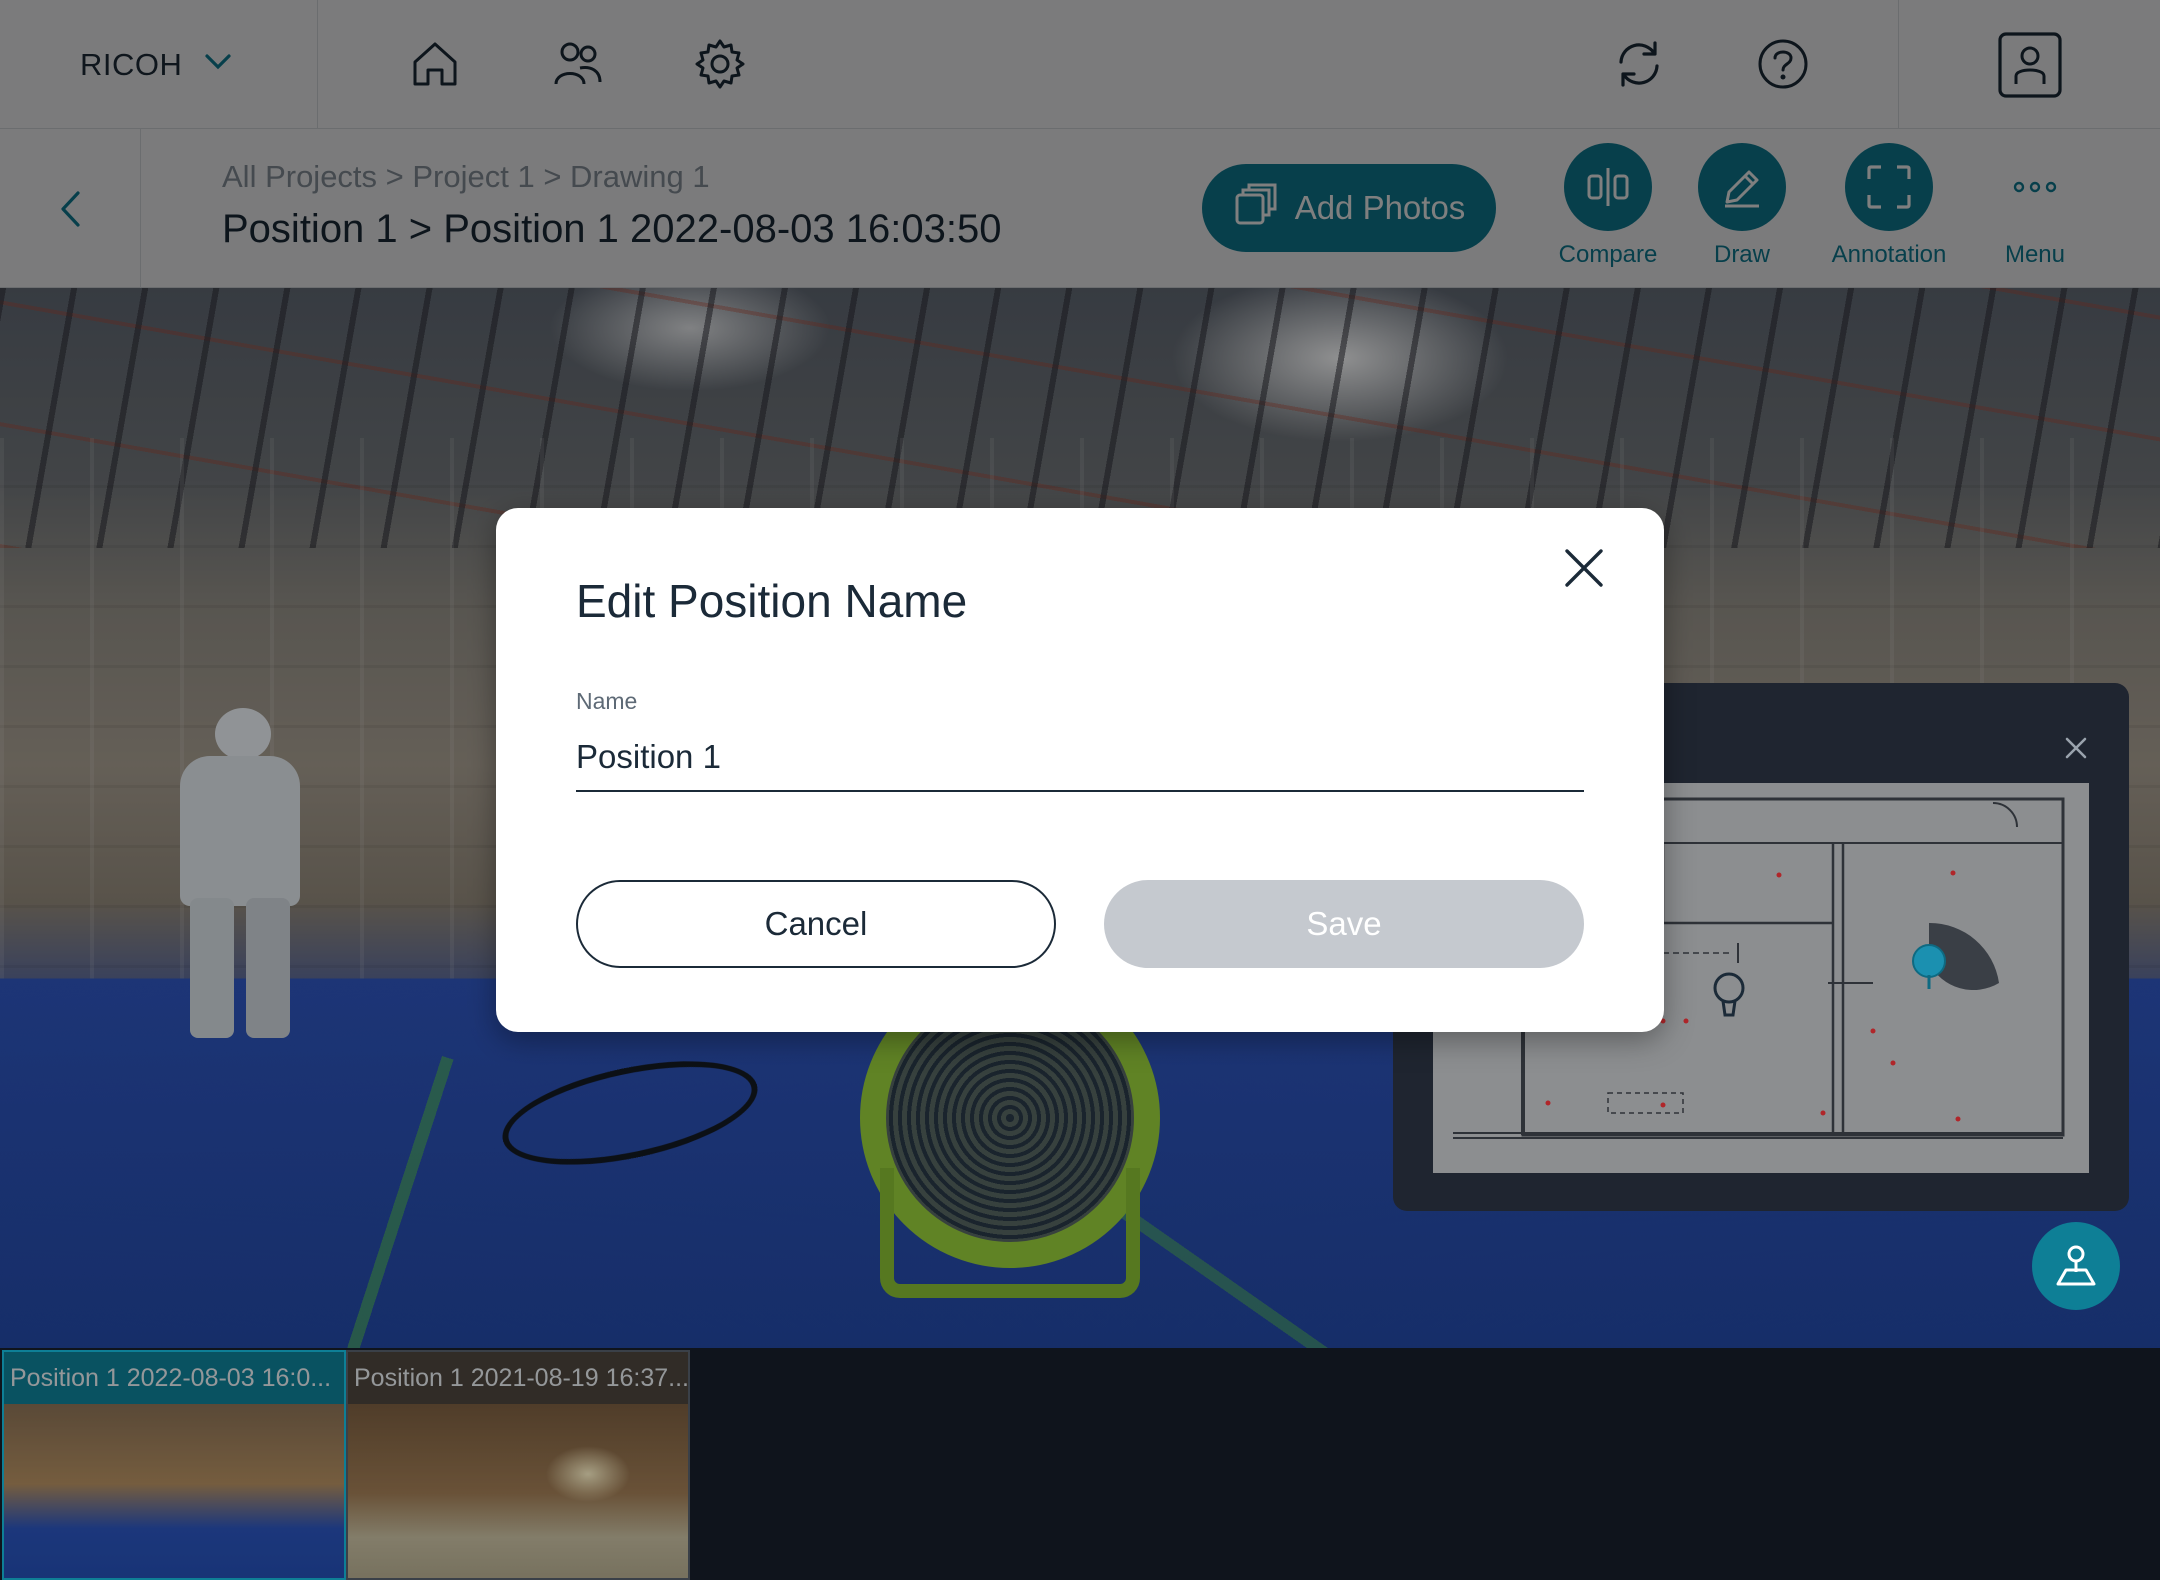 The image size is (2160, 1580). I want to click on name-input, so click(1080, 758).